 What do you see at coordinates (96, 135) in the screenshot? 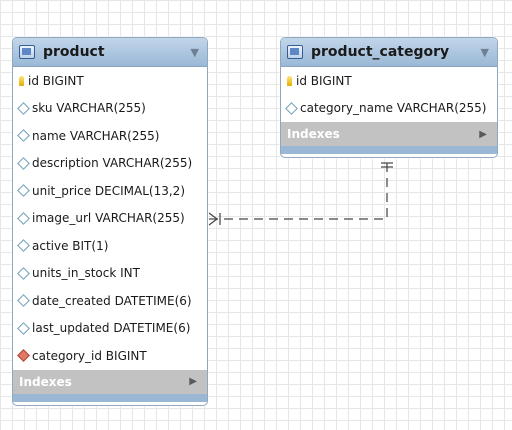
I see `column-label: name VARCHAR(255)` at bounding box center [96, 135].